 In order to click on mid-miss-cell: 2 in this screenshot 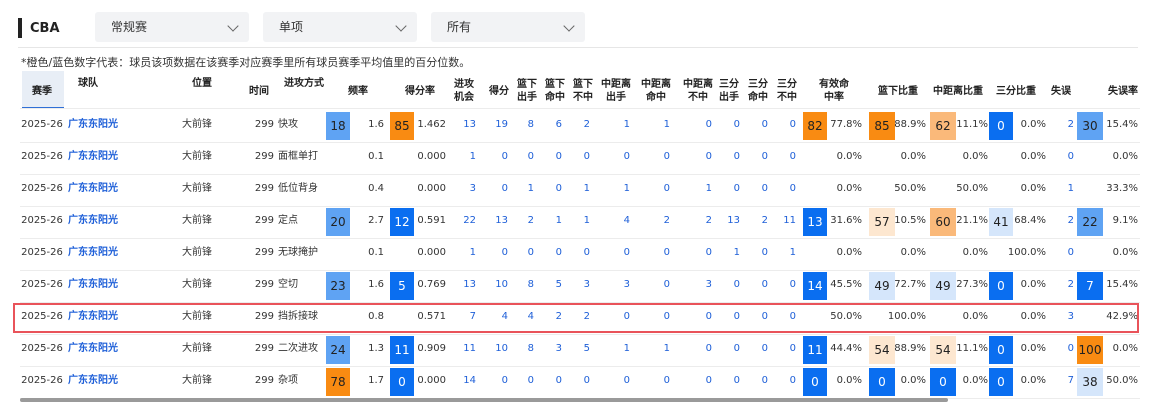, I will do `click(700, 221)`.